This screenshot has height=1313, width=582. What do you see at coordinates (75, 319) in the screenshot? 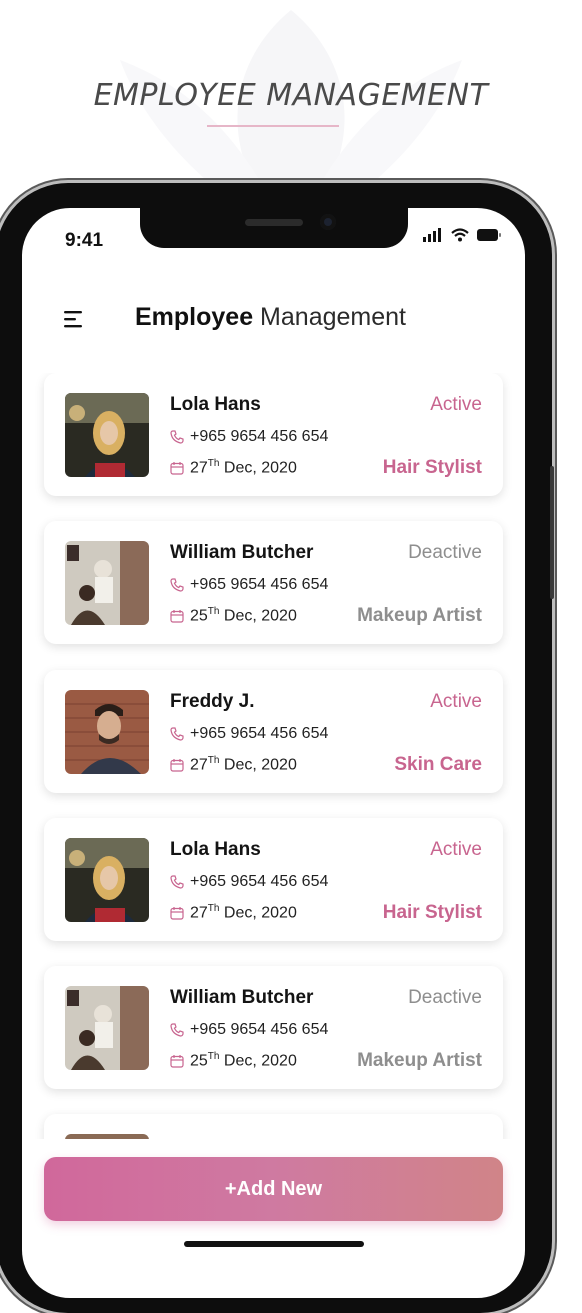
I see `menu-icon` at bounding box center [75, 319].